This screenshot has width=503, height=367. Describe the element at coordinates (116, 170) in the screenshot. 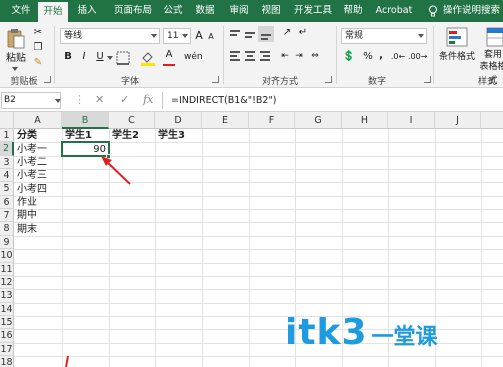

I see `arrow-to-b2` at that location.